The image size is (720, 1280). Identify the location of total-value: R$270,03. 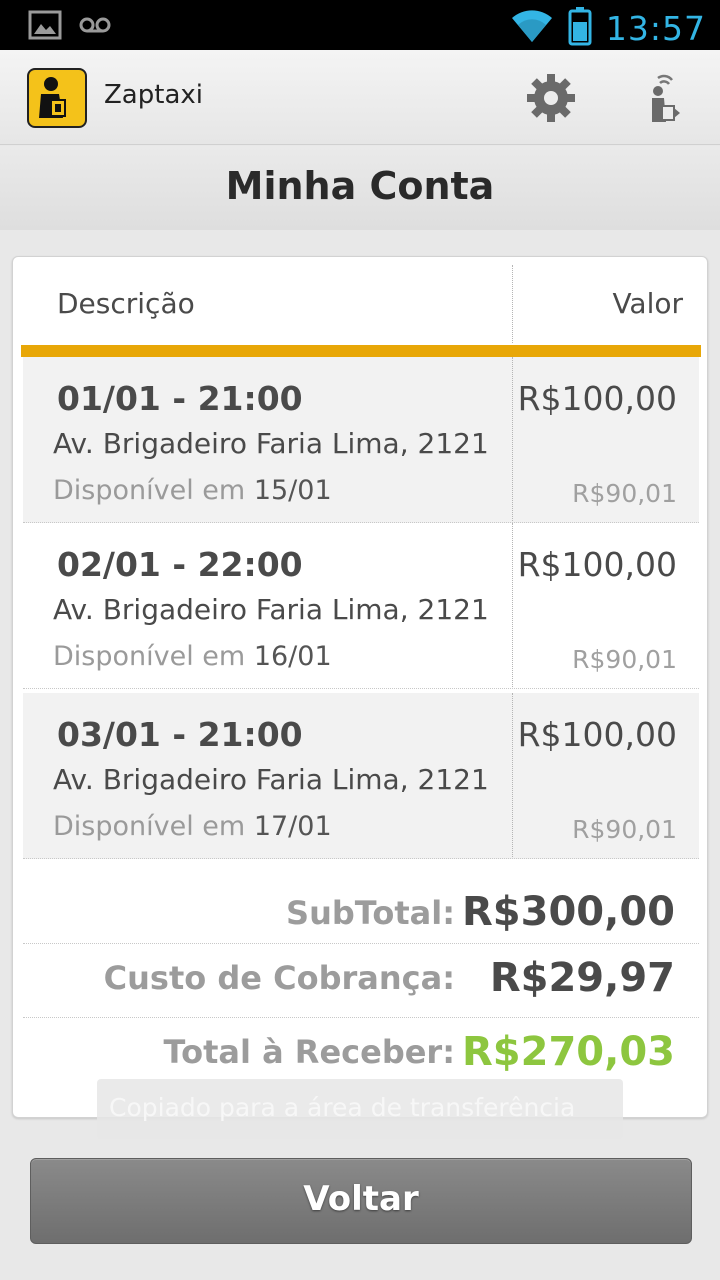
(568, 1052).